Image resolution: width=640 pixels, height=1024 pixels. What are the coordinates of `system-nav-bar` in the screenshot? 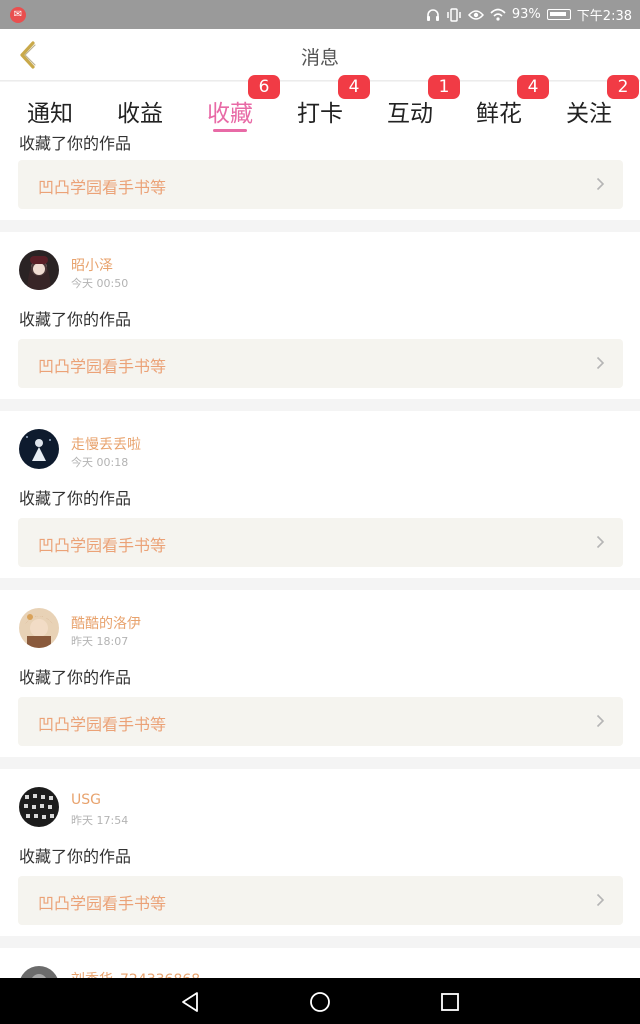 It's located at (320, 1001).